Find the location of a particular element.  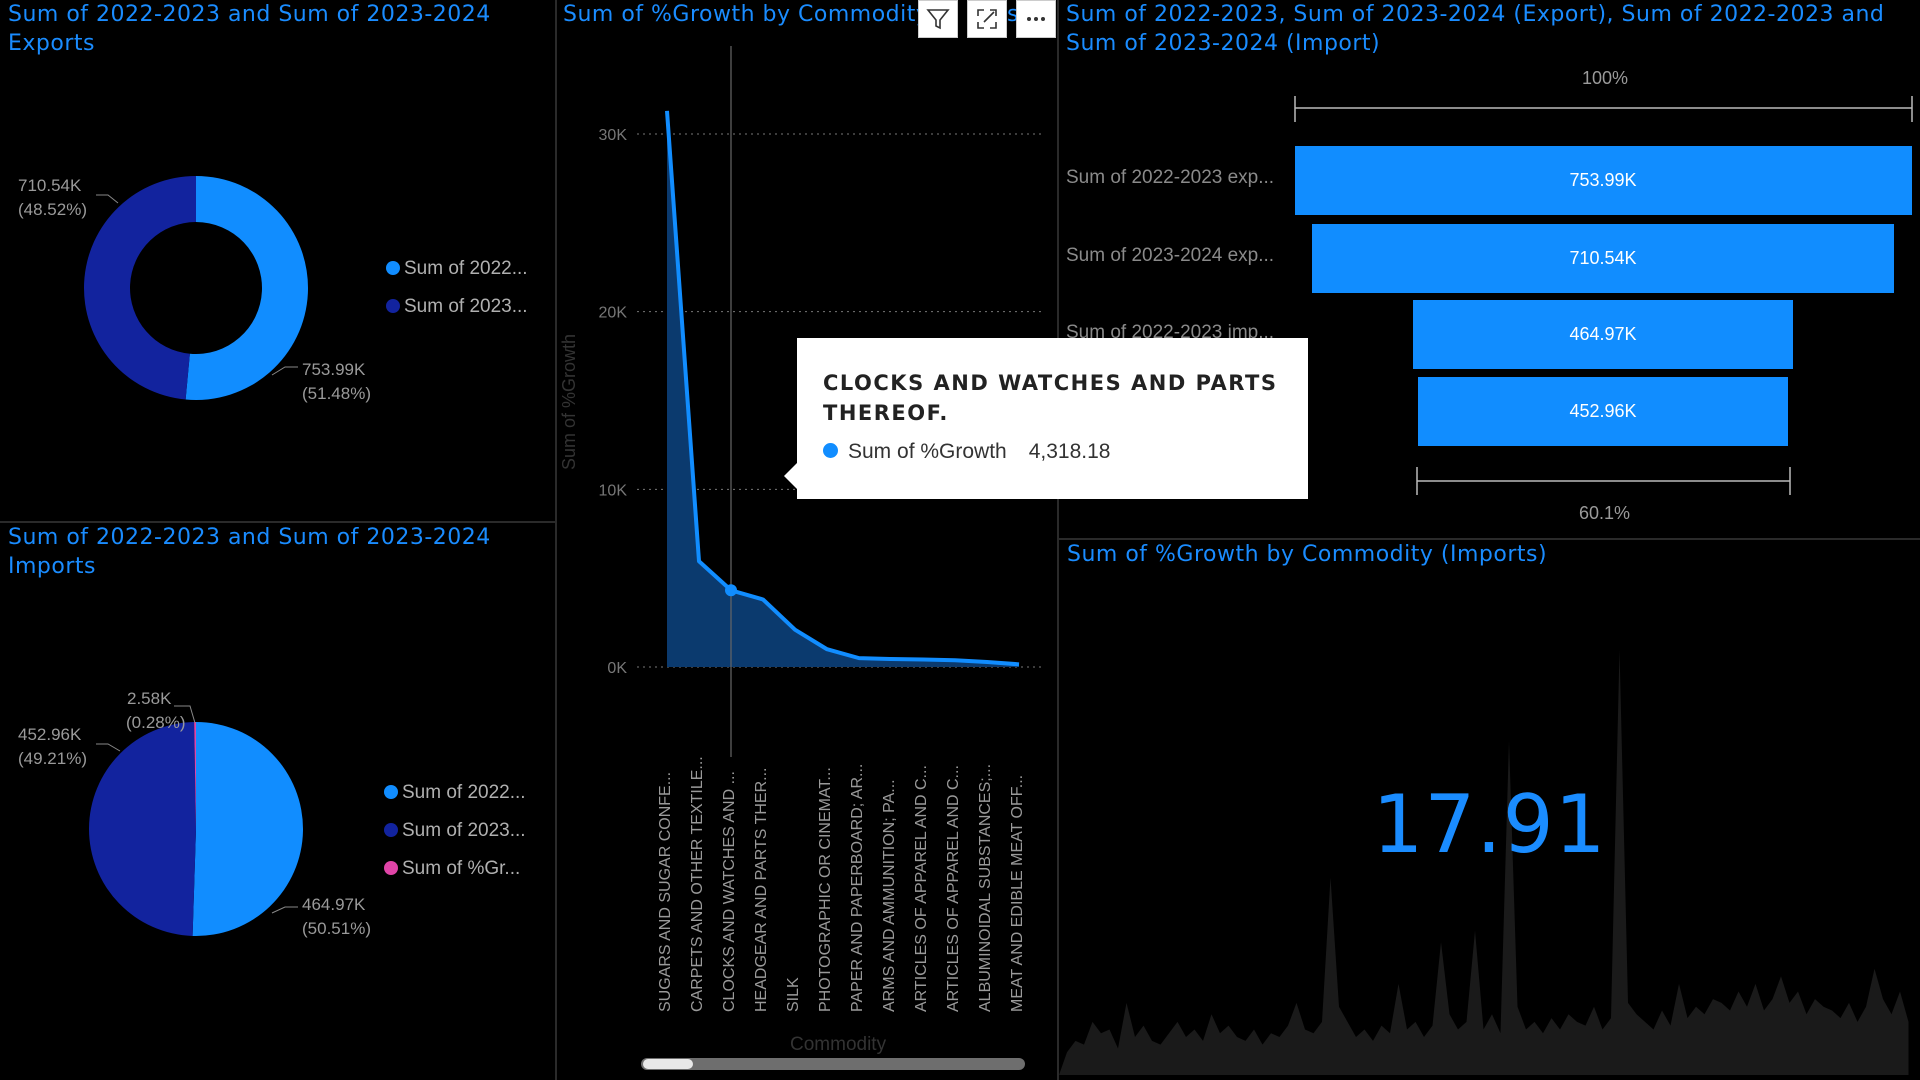

tooltip-title: CLOCKS AND WATCHES AND PARTS THEREOF. is located at coordinates (1050, 398).